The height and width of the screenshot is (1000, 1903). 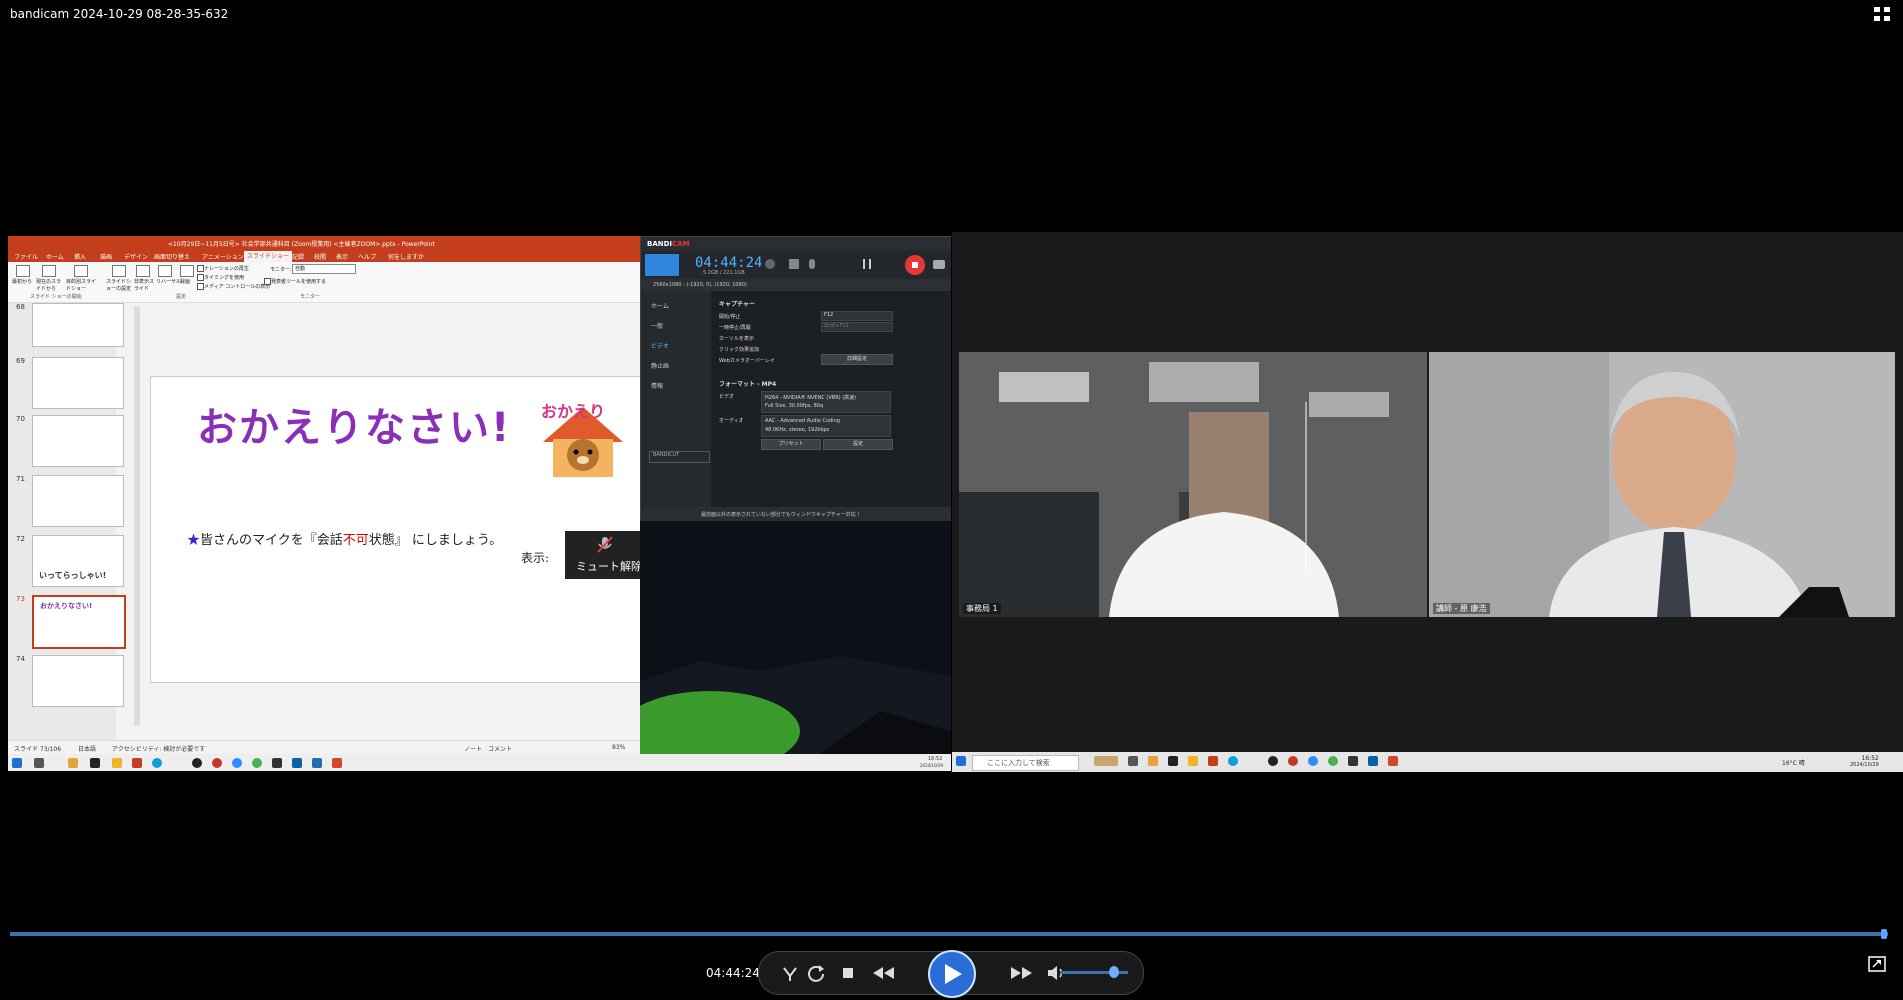 What do you see at coordinates (79, 622) in the screenshot?
I see `slide-thumbnail-73: おかえりなさい!` at bounding box center [79, 622].